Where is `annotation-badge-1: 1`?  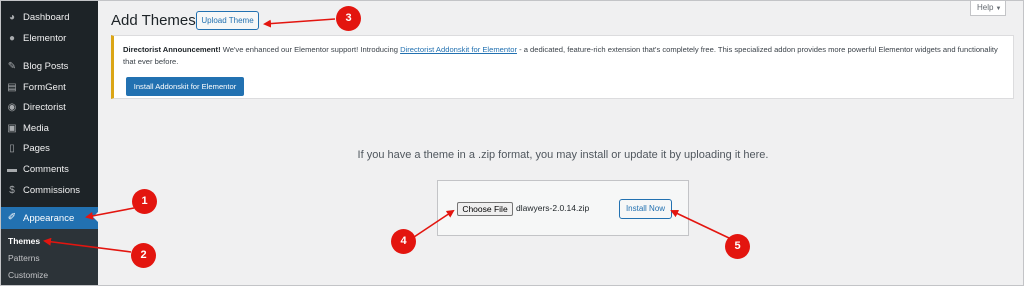
annotation-badge-1: 1 is located at coordinates (144, 201).